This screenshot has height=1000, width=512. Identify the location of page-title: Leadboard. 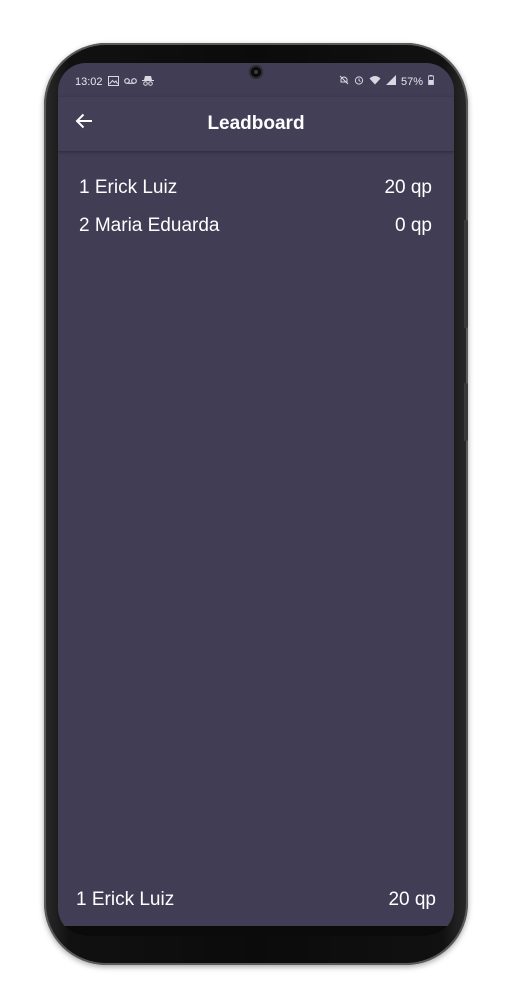
(256, 123).